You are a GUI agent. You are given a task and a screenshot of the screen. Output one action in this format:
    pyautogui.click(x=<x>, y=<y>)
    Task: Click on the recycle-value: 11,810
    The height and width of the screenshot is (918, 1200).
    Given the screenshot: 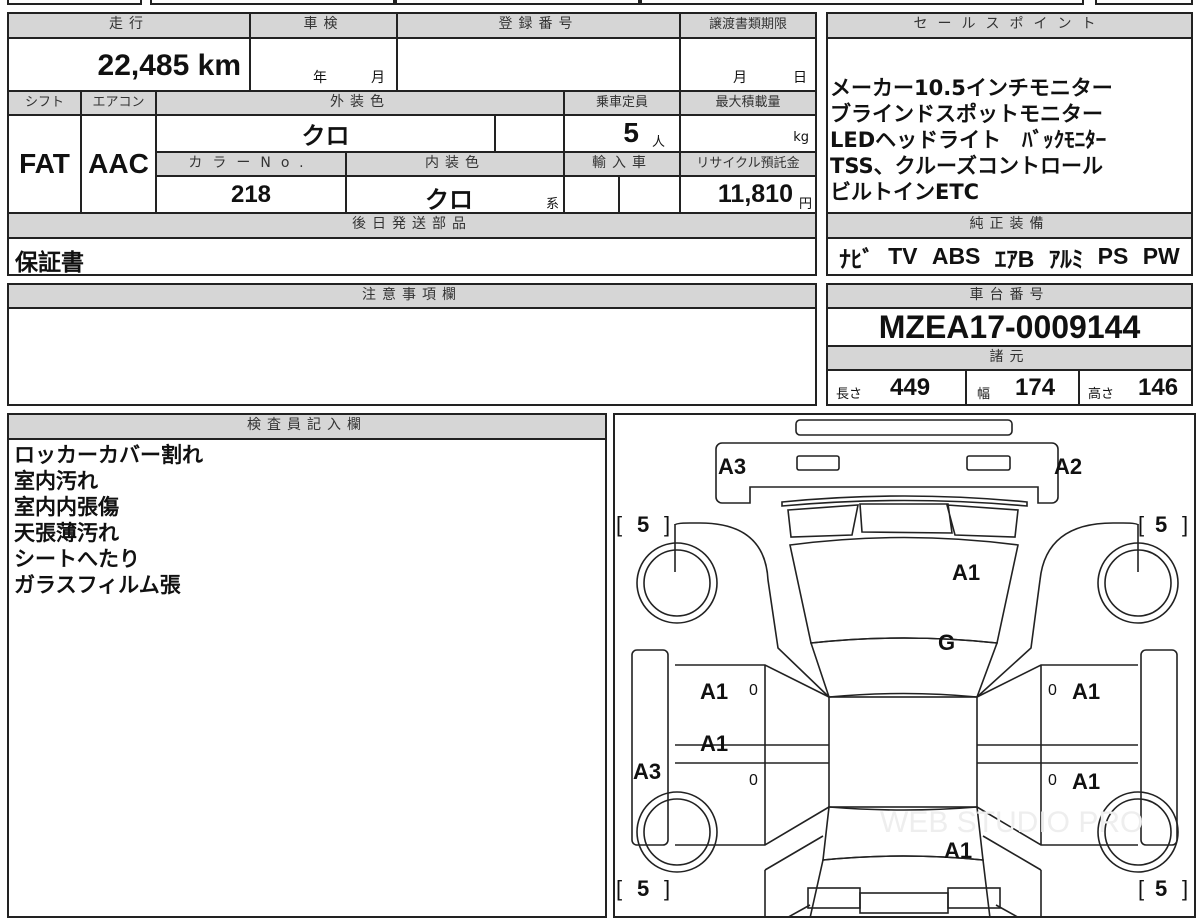 What is the action you would take?
    pyautogui.click(x=755, y=194)
    